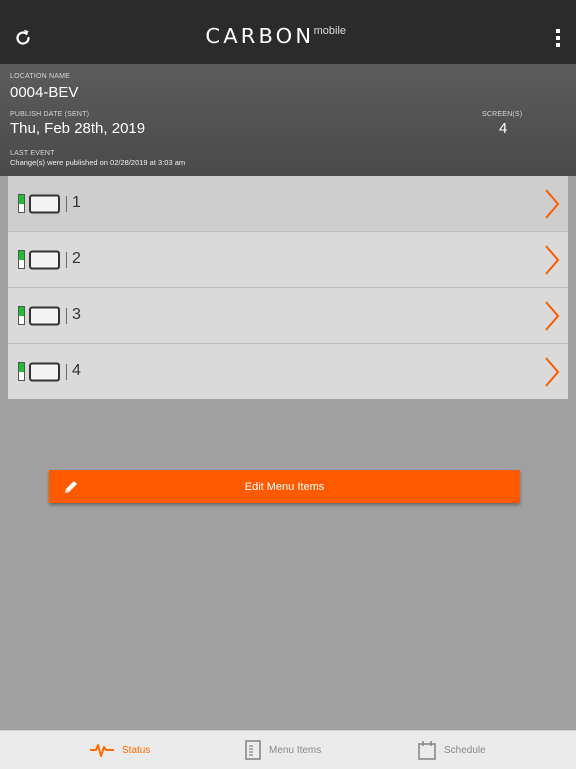 Image resolution: width=576 pixels, height=769 pixels. I want to click on tab-status: Status, so click(120, 750).